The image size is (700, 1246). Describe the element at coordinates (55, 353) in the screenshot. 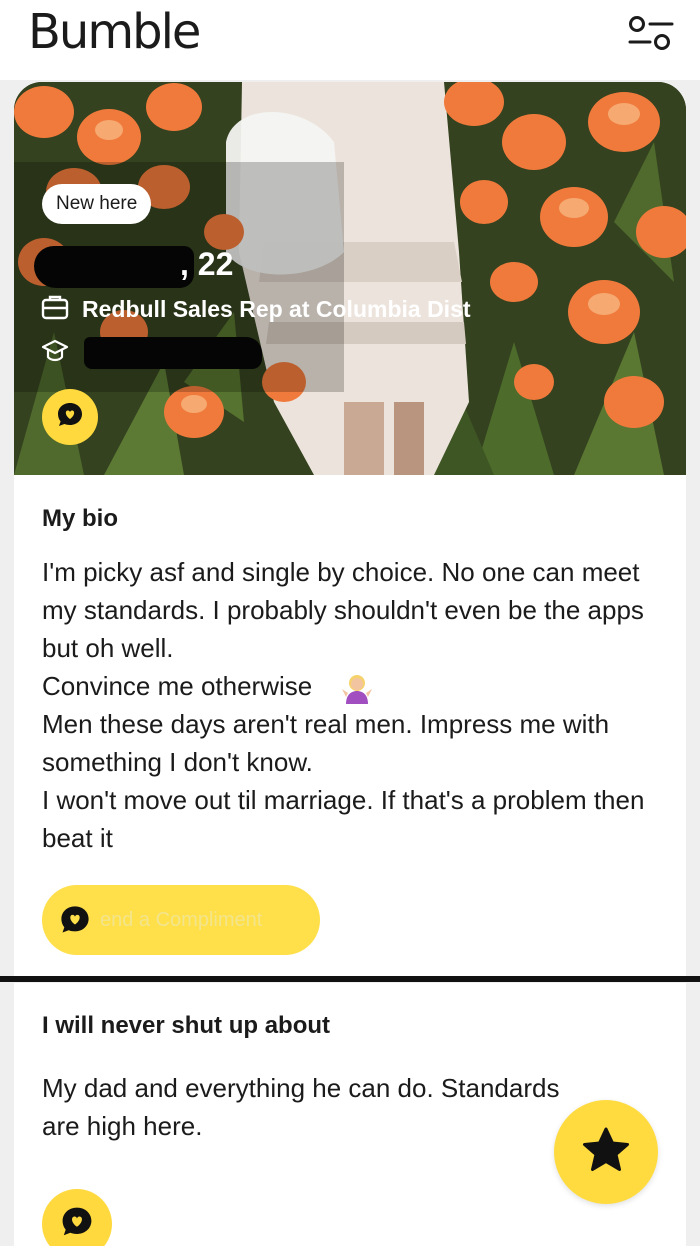

I see `graduation-cap-icon` at that location.